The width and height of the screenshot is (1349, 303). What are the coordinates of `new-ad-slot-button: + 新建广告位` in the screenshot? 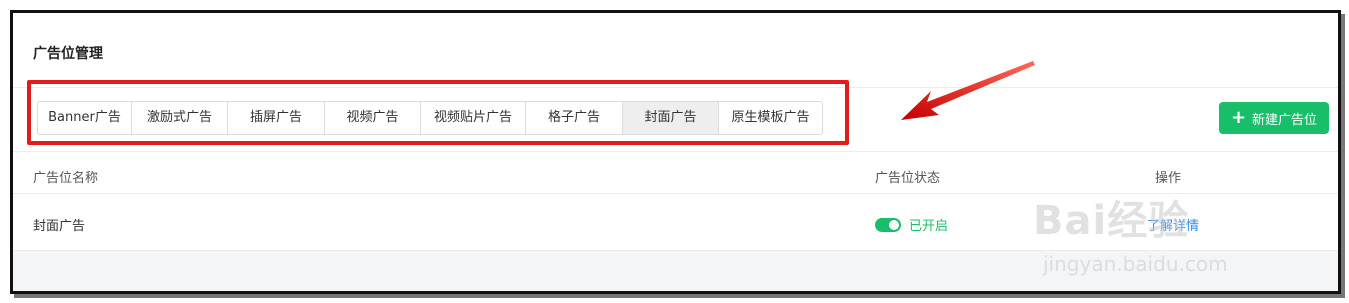 It's located at (1274, 118).